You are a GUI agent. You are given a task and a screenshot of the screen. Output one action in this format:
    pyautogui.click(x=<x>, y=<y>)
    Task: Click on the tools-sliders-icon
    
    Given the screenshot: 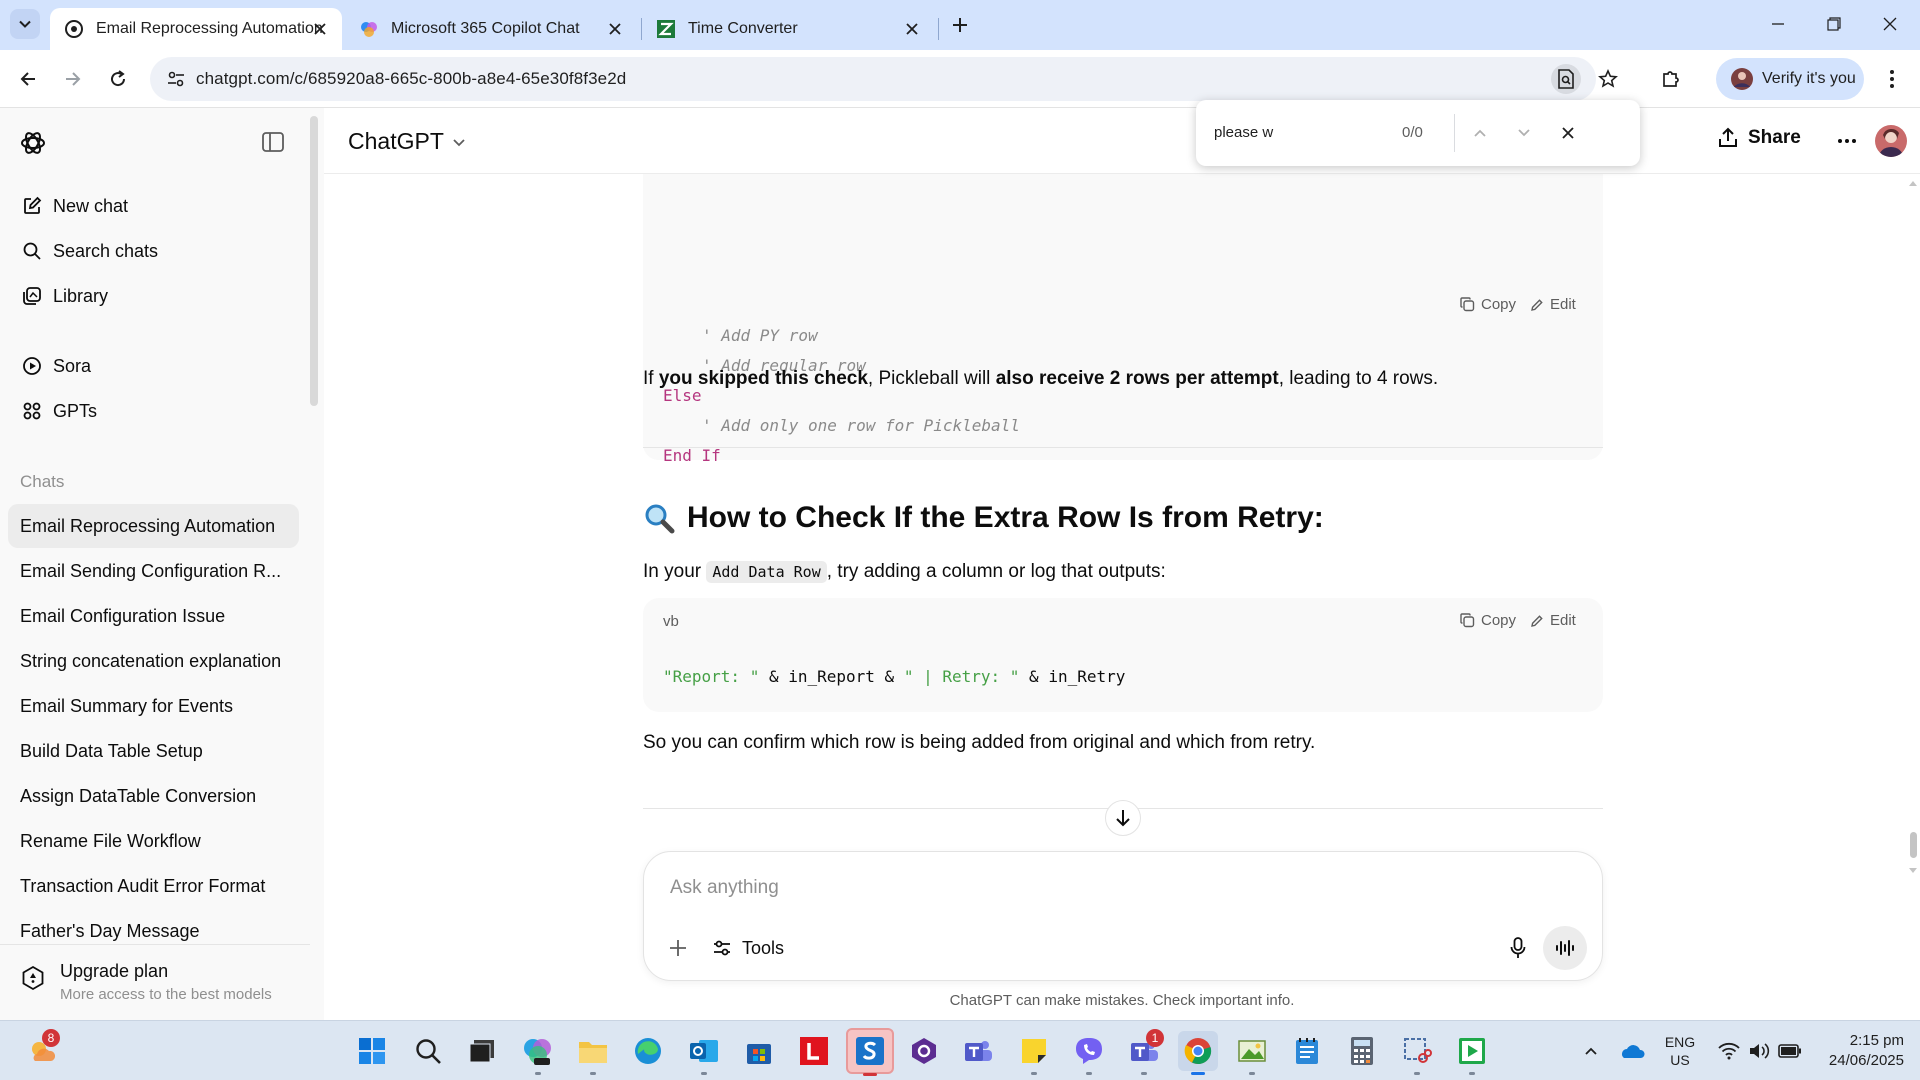 What is the action you would take?
    pyautogui.click(x=722, y=948)
    